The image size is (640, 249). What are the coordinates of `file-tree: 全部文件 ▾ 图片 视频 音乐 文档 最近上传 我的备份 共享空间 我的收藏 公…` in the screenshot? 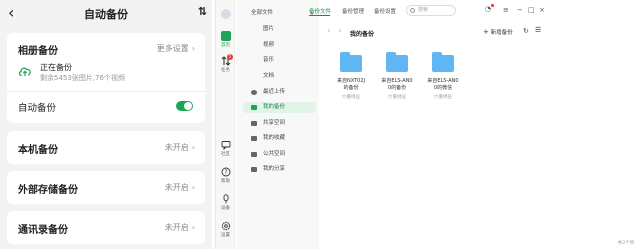 It's located at (277, 124).